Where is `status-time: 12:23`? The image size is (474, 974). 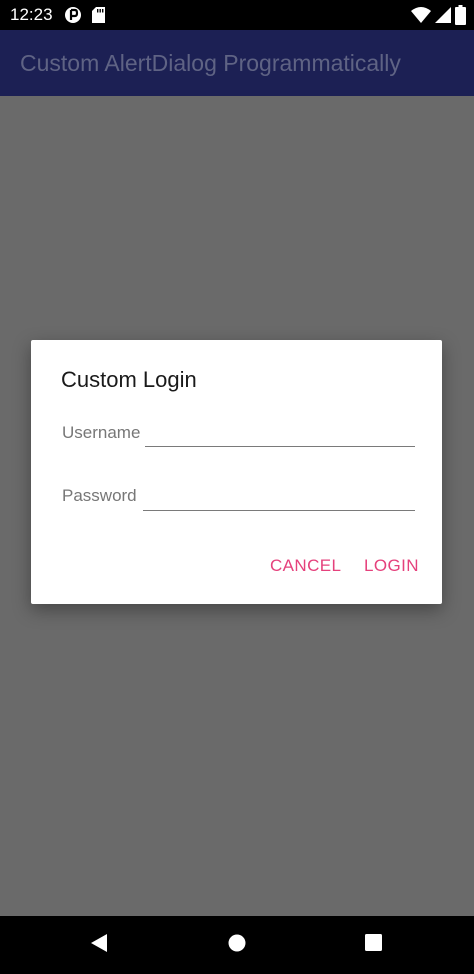 status-time: 12:23 is located at coordinates (31, 14).